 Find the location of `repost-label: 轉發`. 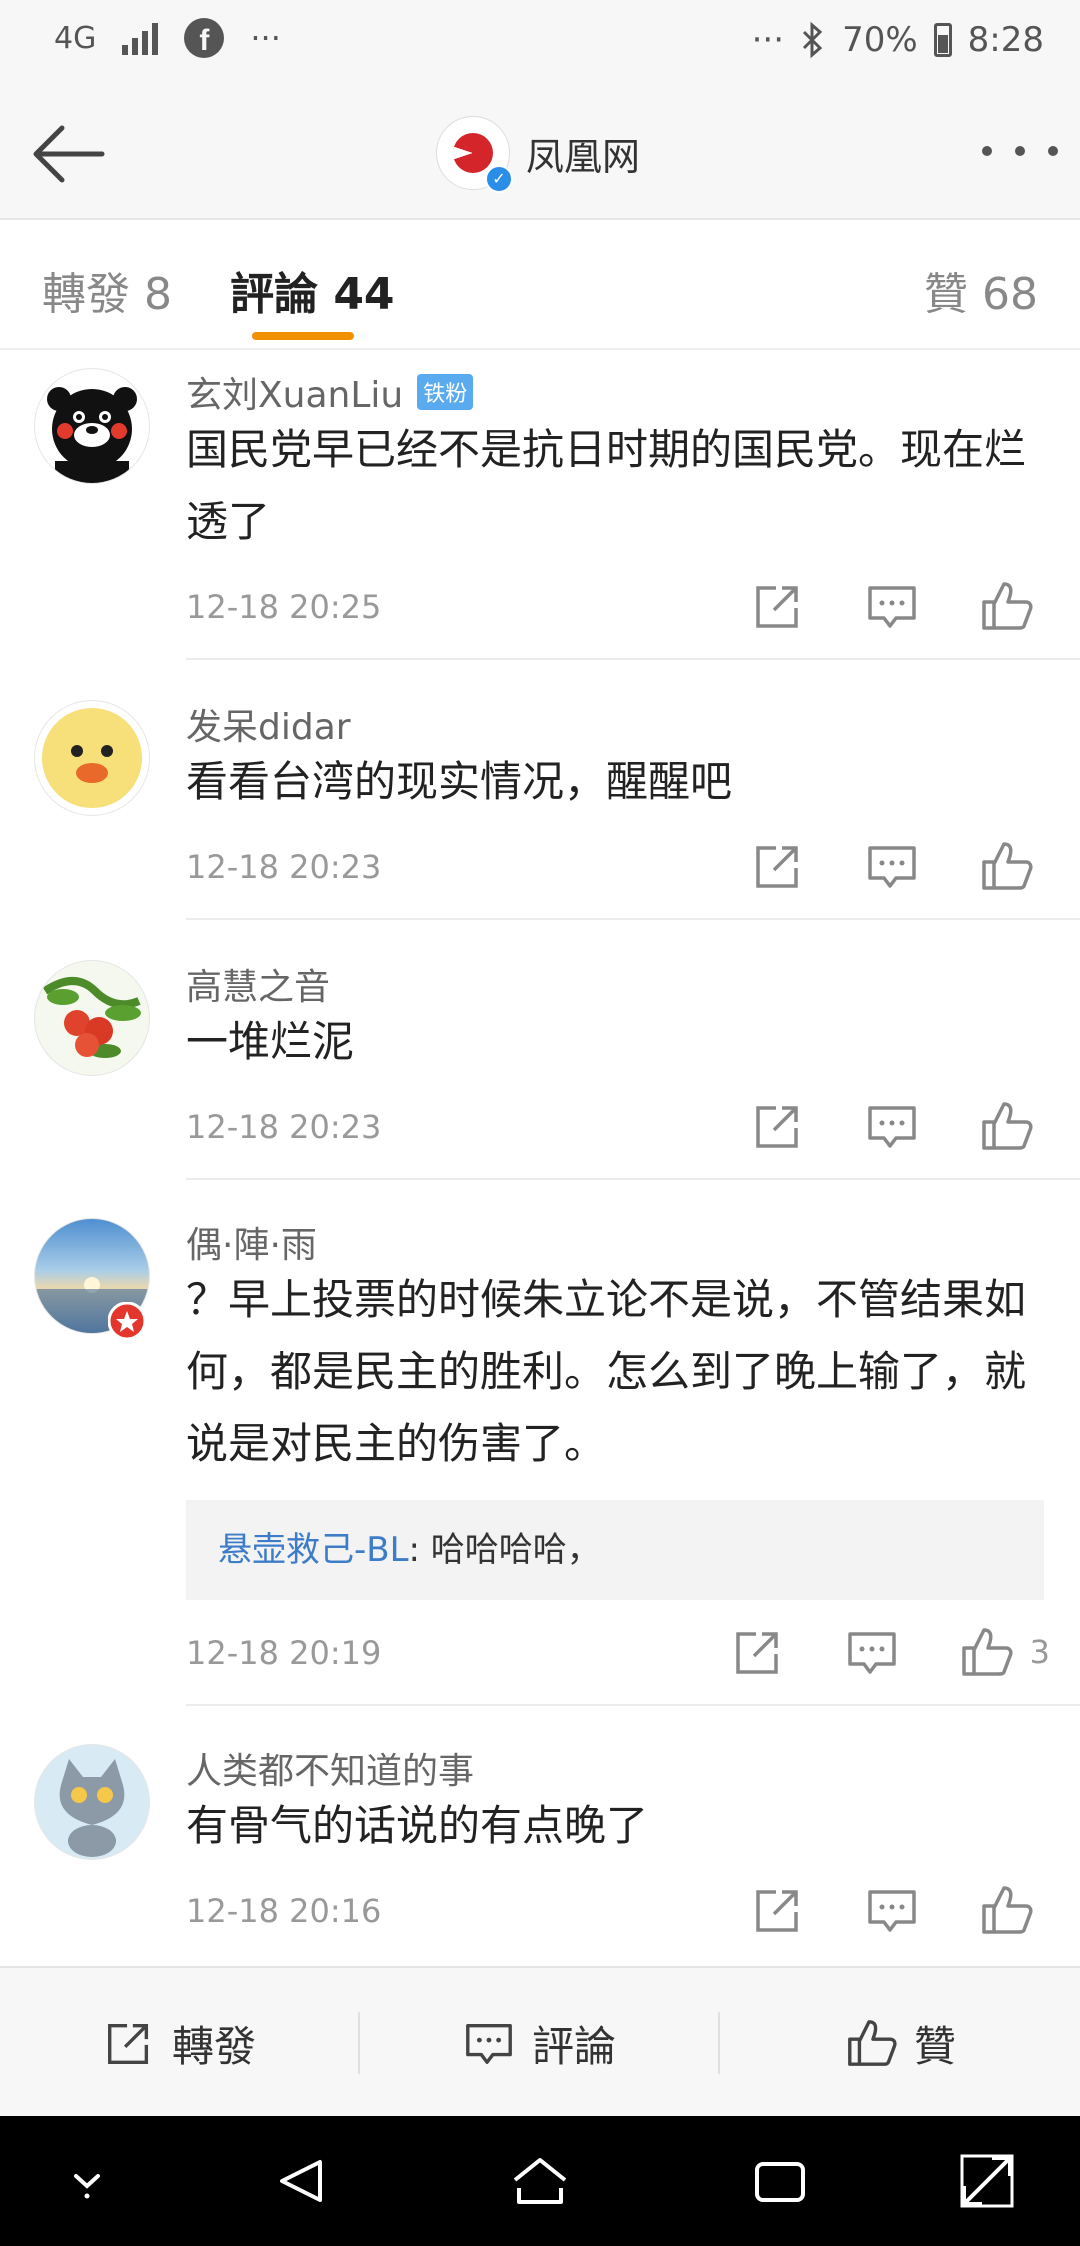

repost-label: 轉發 is located at coordinates (213, 2046).